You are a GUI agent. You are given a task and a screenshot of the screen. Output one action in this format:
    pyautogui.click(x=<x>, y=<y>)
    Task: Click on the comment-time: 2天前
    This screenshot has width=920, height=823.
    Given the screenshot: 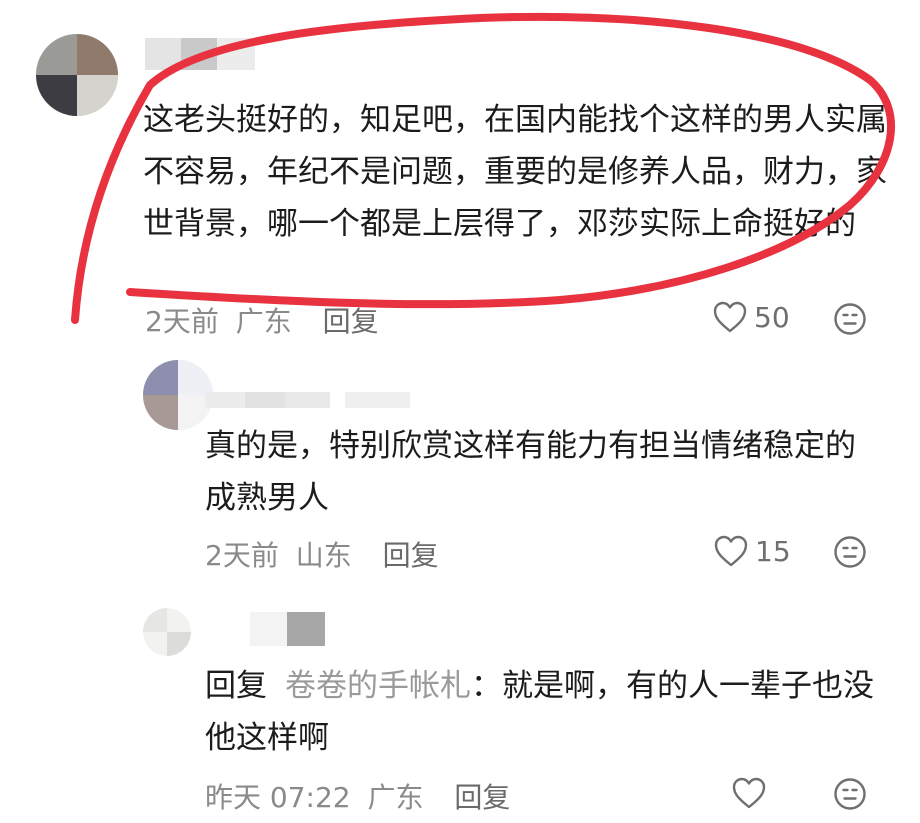 What is the action you would take?
    pyautogui.click(x=182, y=321)
    